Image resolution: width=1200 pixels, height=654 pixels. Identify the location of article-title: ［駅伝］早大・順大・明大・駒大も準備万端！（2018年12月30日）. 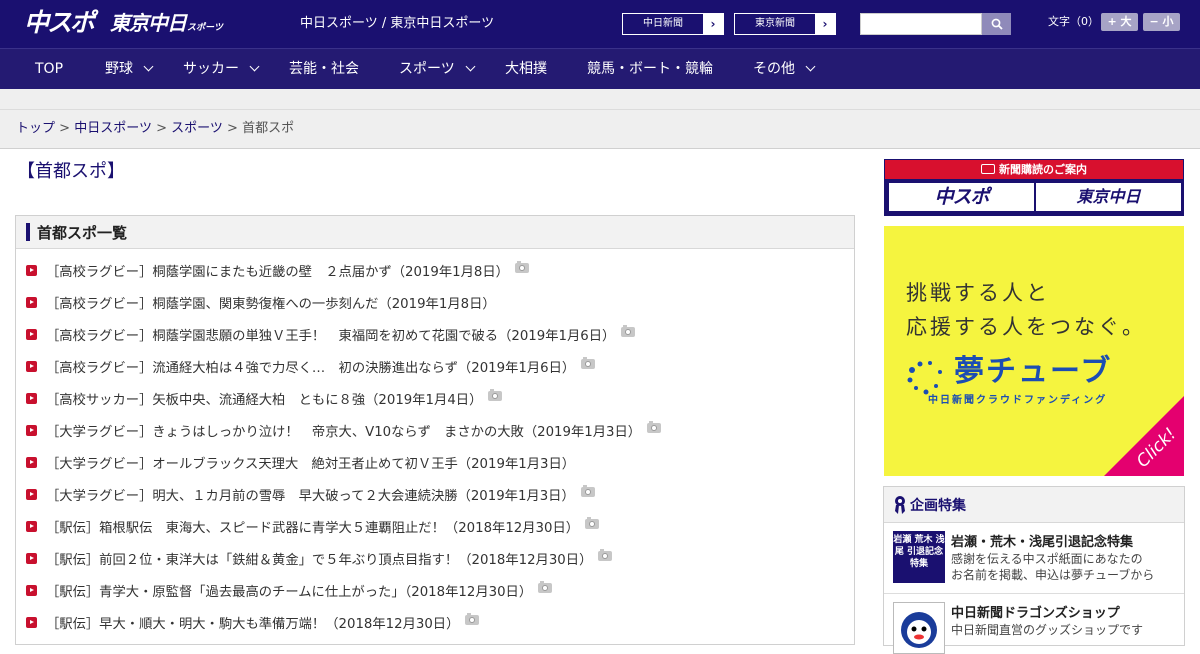
(253, 624).